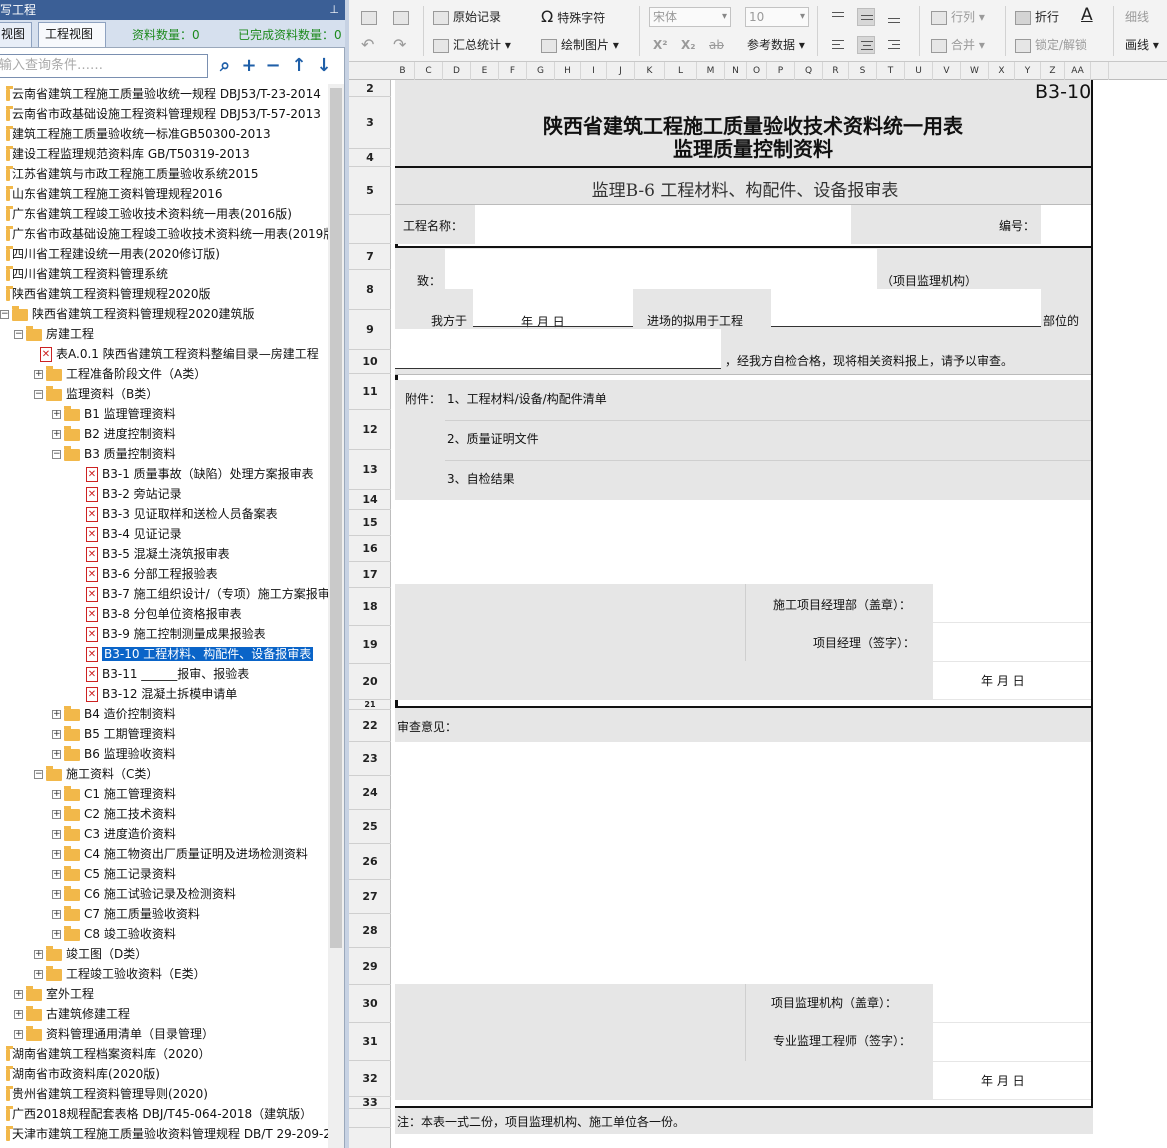 This screenshot has width=1167, height=1148. Describe the element at coordinates (114, 834) in the screenshot. I see `tree-node: + C3 进度造价资料` at that location.